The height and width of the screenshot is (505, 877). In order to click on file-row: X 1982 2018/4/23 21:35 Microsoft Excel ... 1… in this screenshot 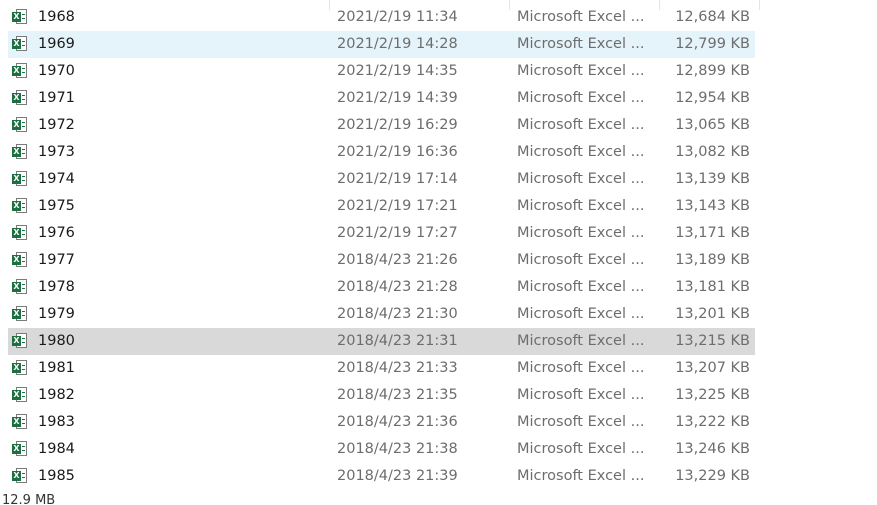, I will do `click(381, 395)`.